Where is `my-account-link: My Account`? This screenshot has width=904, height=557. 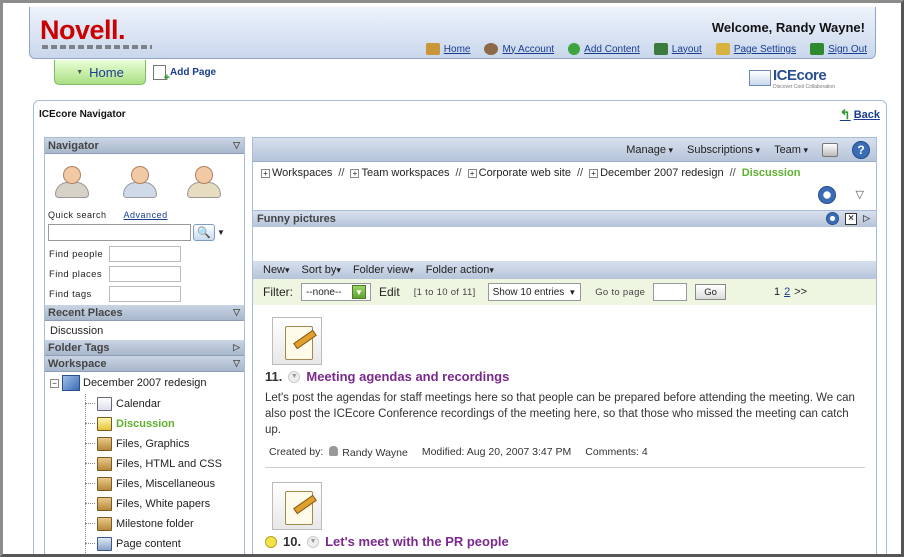
my-account-link: My Account is located at coordinates (519, 49).